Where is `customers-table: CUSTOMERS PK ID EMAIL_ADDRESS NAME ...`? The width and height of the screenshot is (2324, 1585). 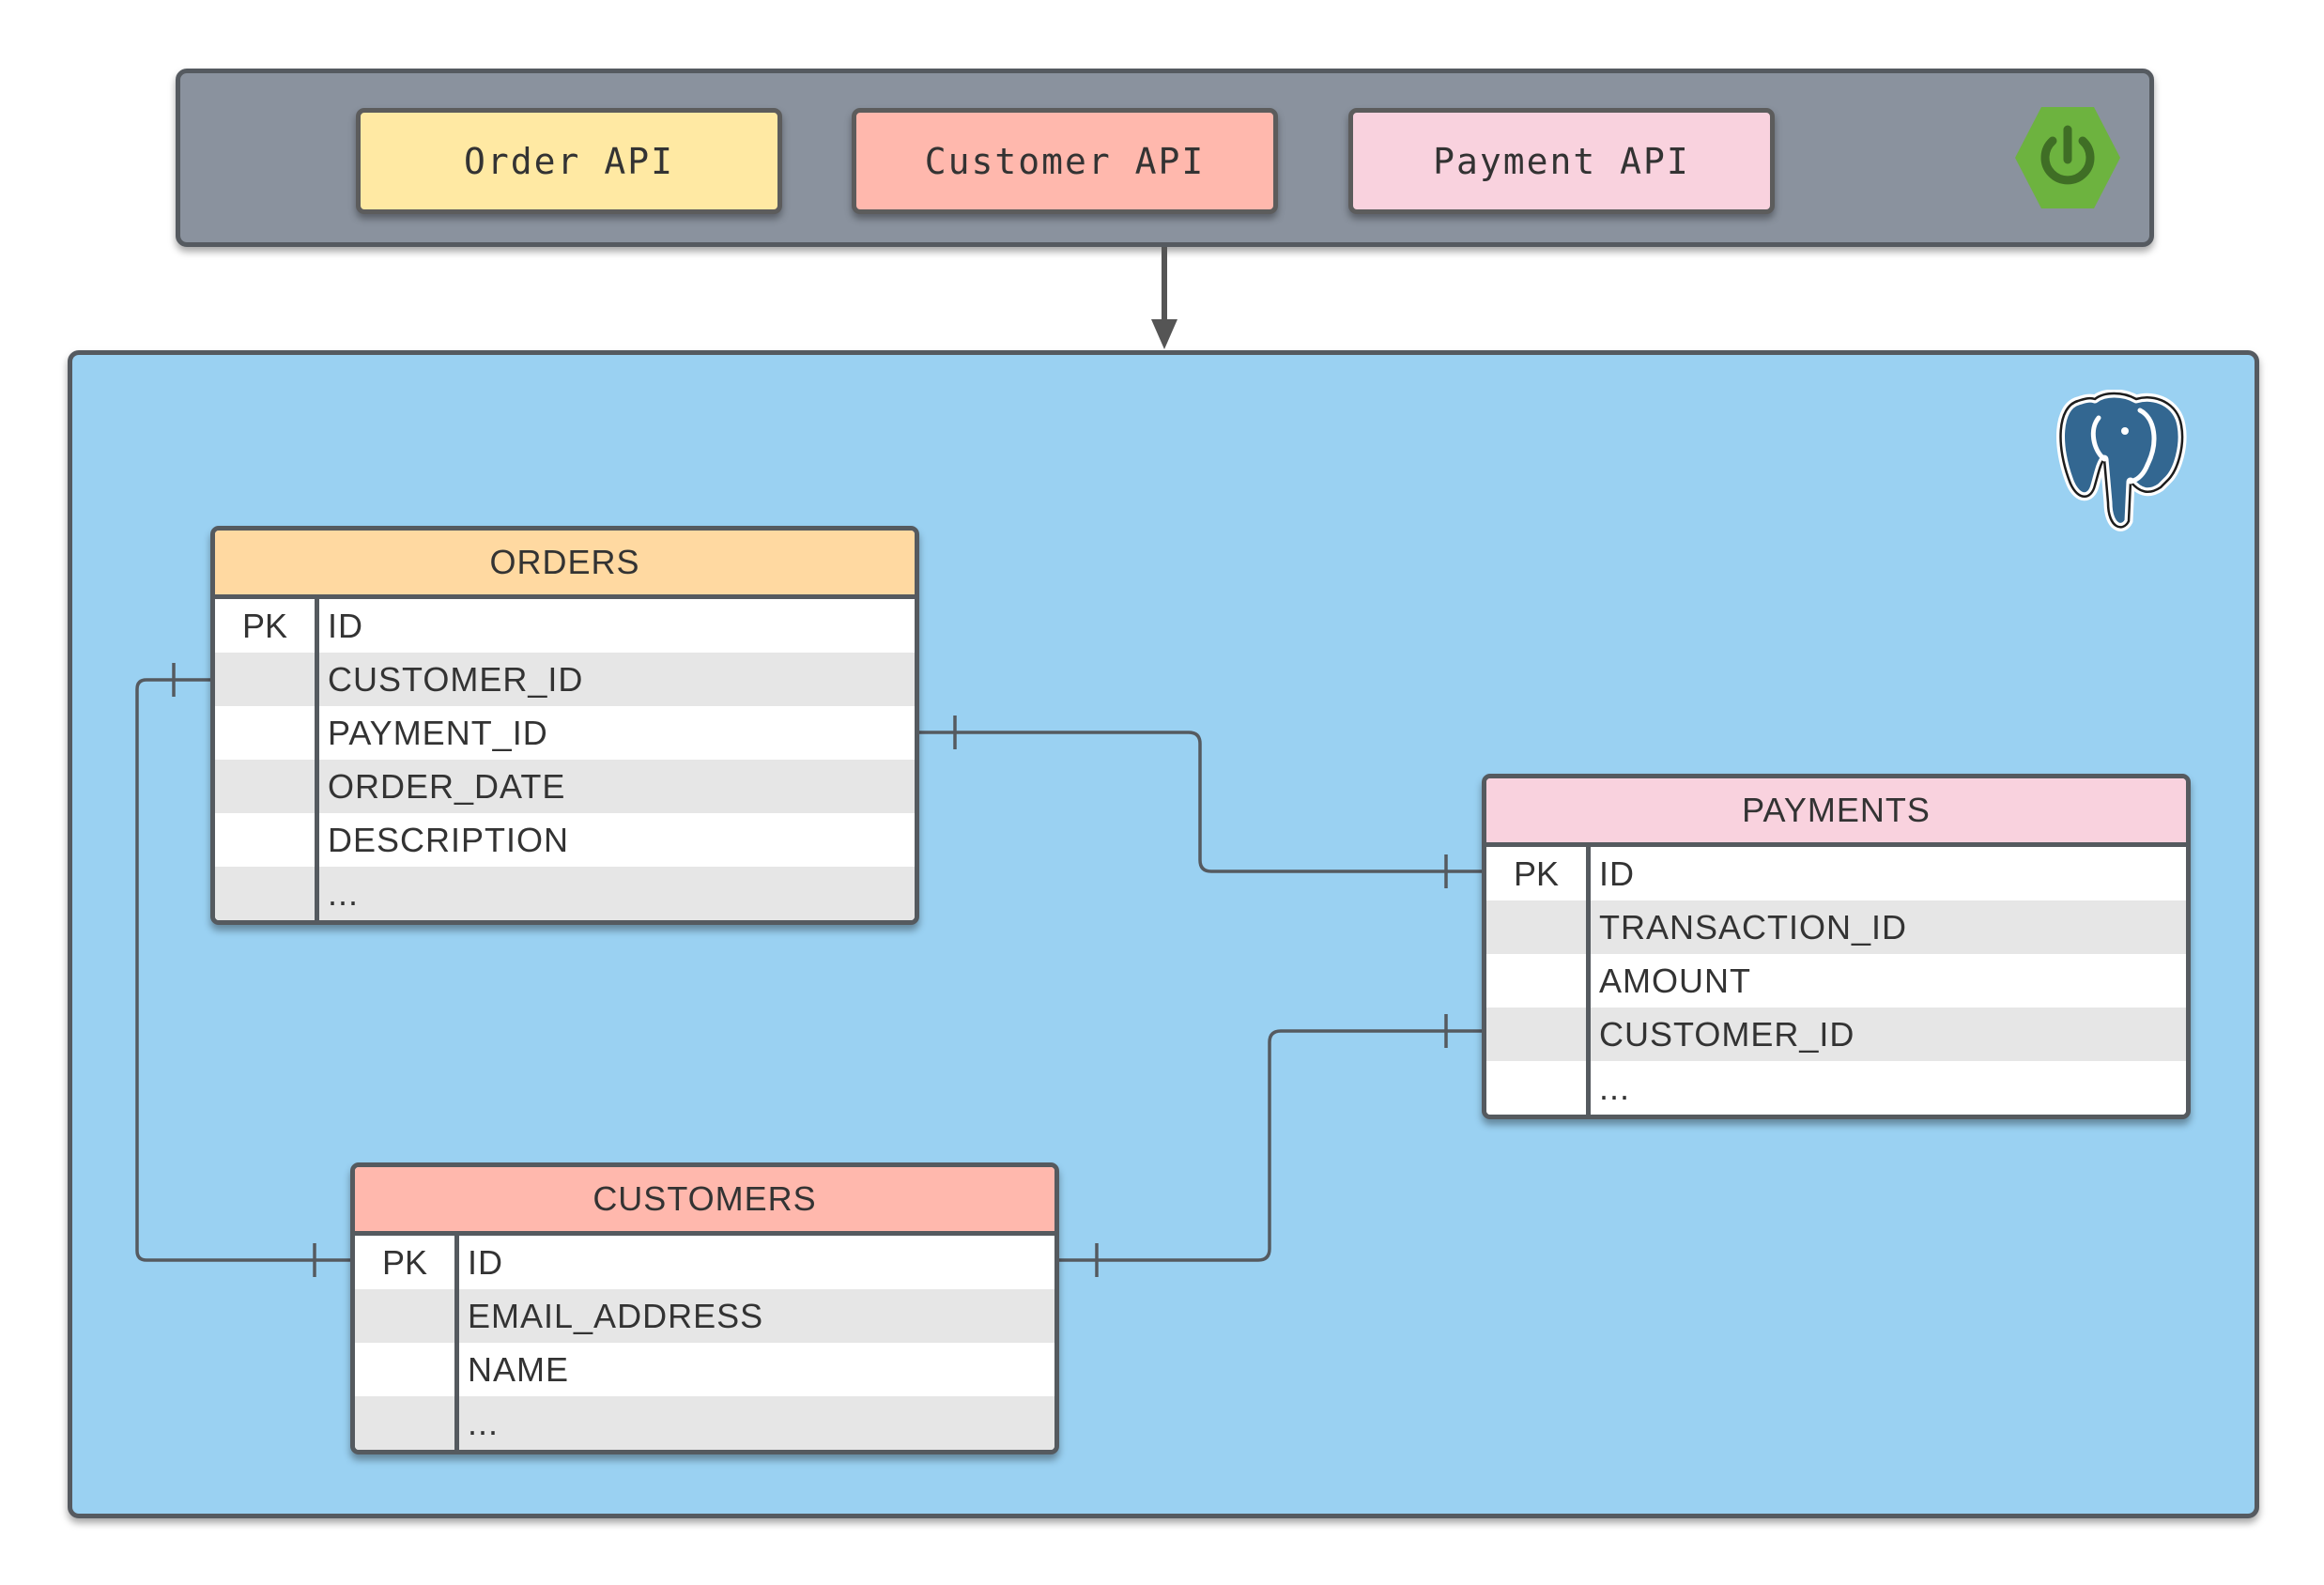 customers-table: CUSTOMERS PK ID EMAIL_ADDRESS NAME ... is located at coordinates (704, 1308).